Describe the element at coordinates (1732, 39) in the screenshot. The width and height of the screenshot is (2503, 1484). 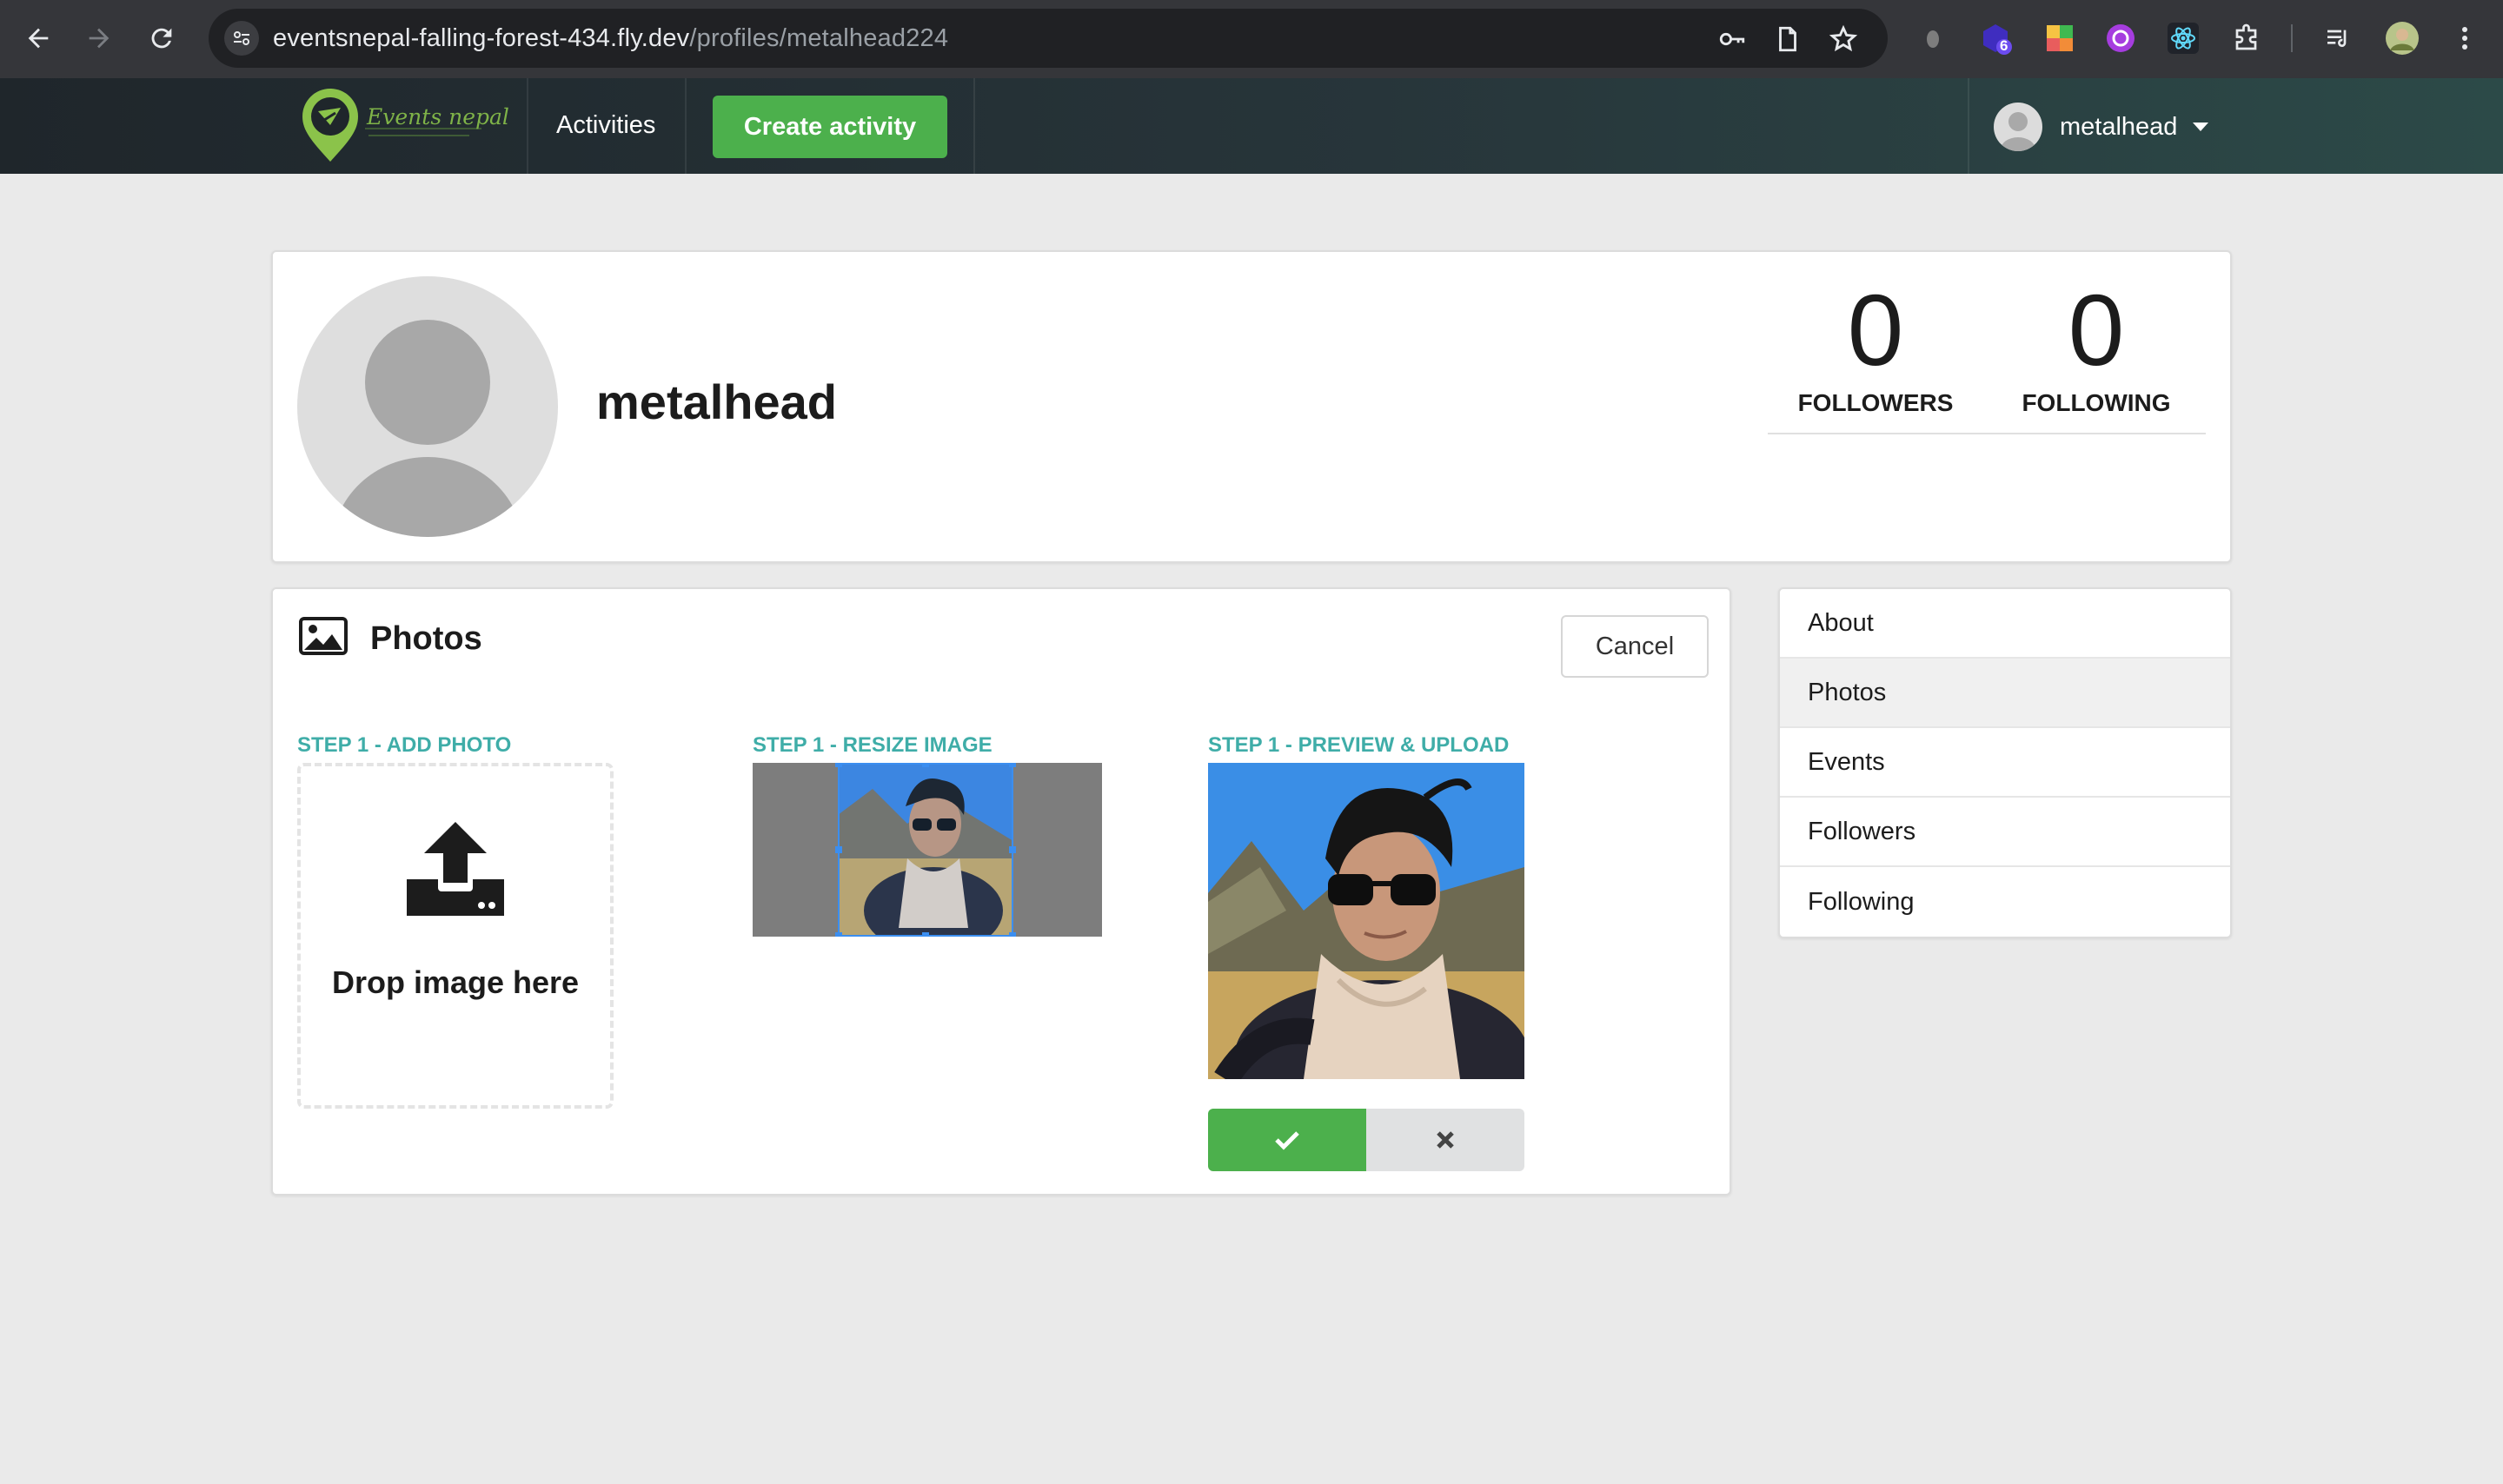
I see `password-key-icon` at that location.